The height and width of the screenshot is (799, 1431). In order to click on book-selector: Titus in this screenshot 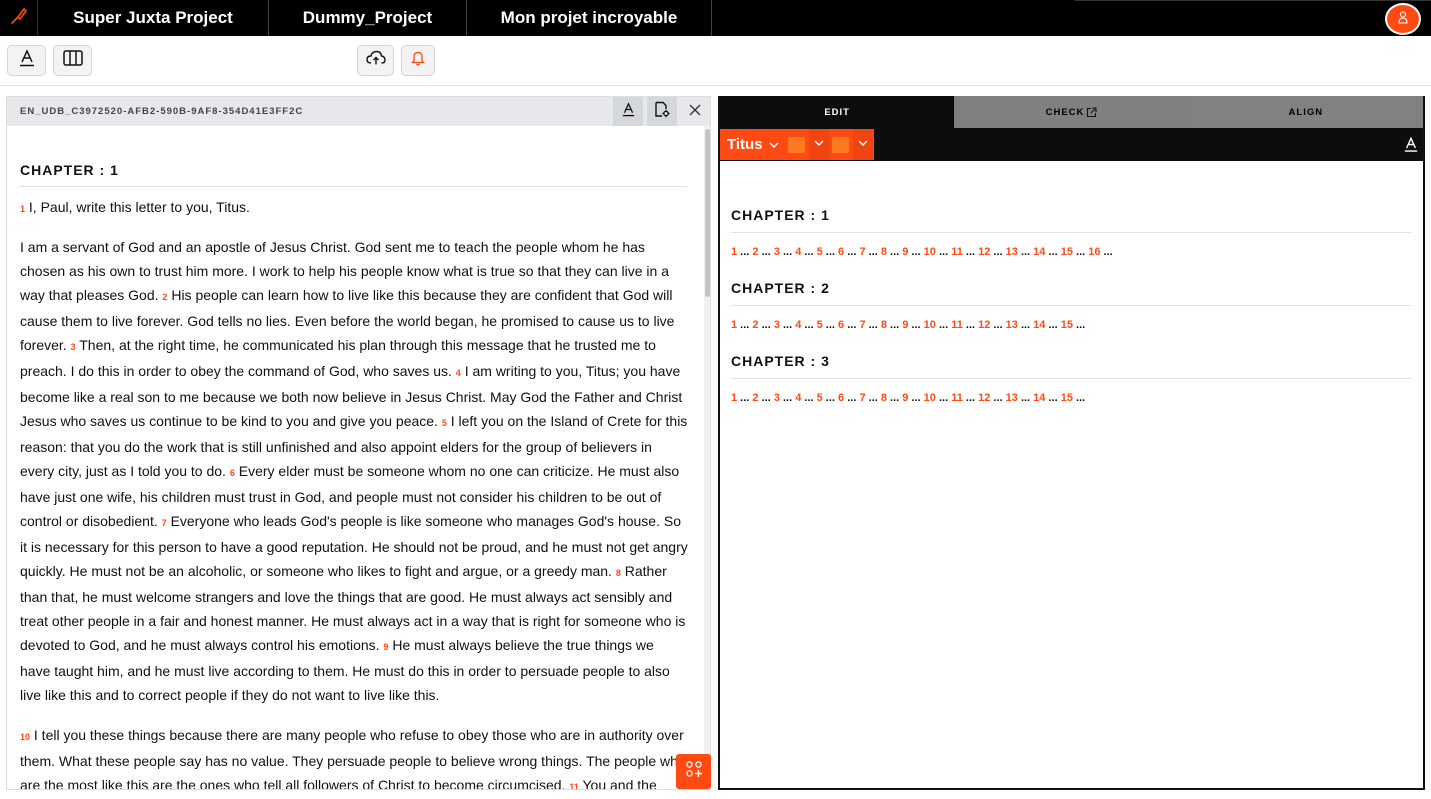, I will do `click(797, 144)`.